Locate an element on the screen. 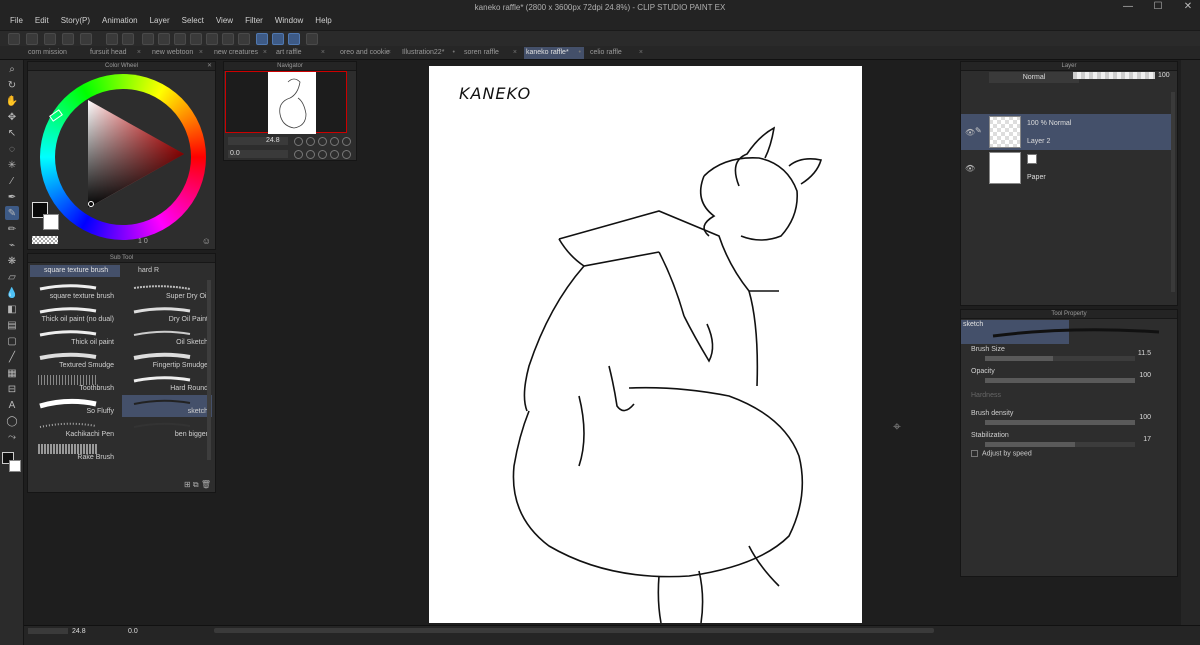 The width and height of the screenshot is (1200, 645). flip-vertical-icon is located at coordinates (346, 154).